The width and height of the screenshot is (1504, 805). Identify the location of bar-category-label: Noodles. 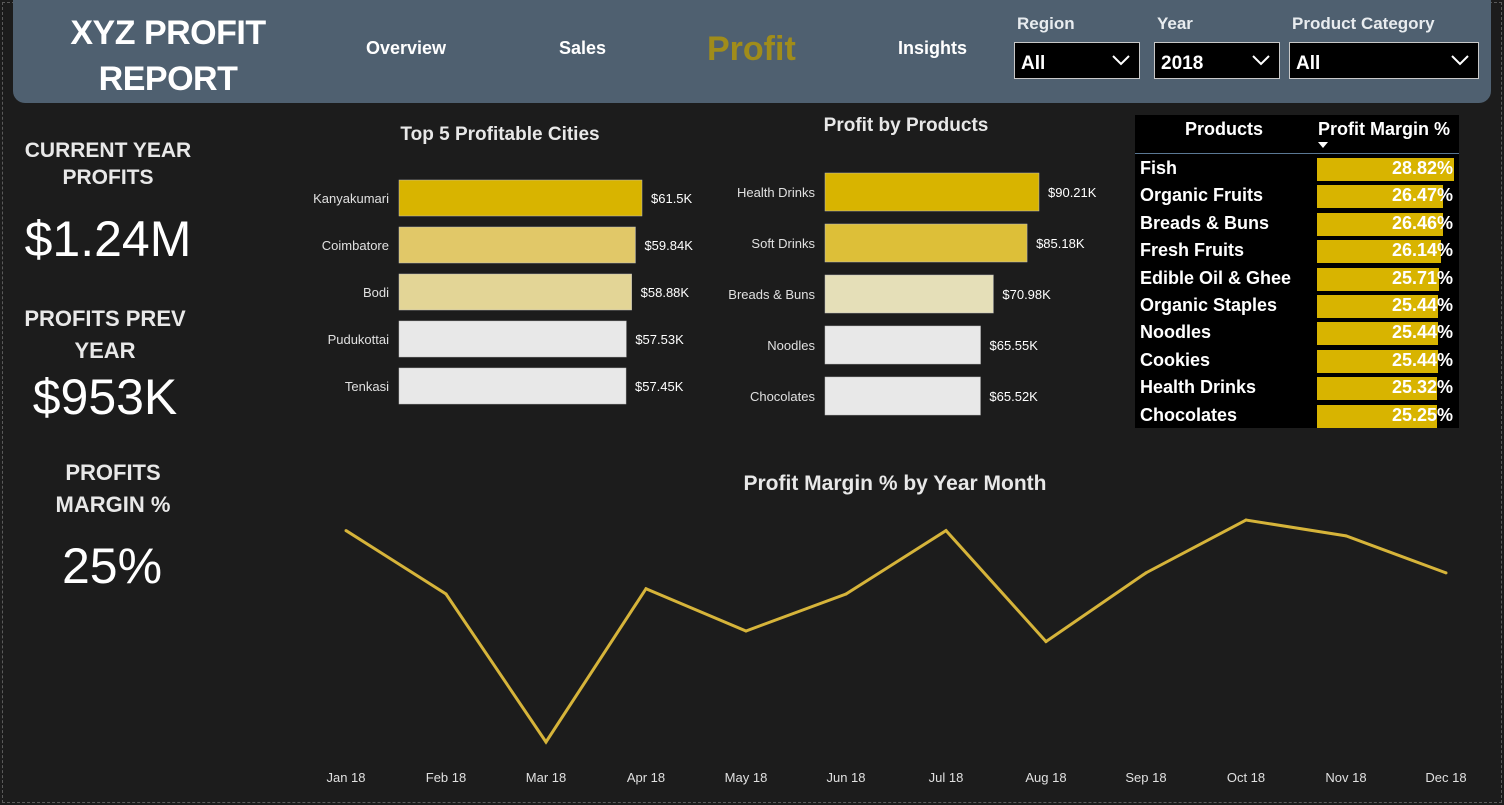
(791, 345).